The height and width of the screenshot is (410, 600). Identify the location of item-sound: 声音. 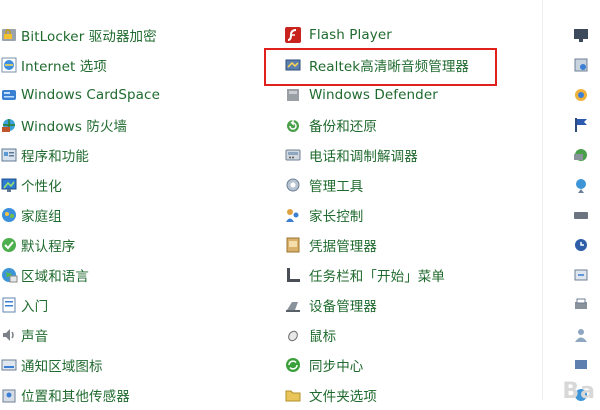
(80, 335).